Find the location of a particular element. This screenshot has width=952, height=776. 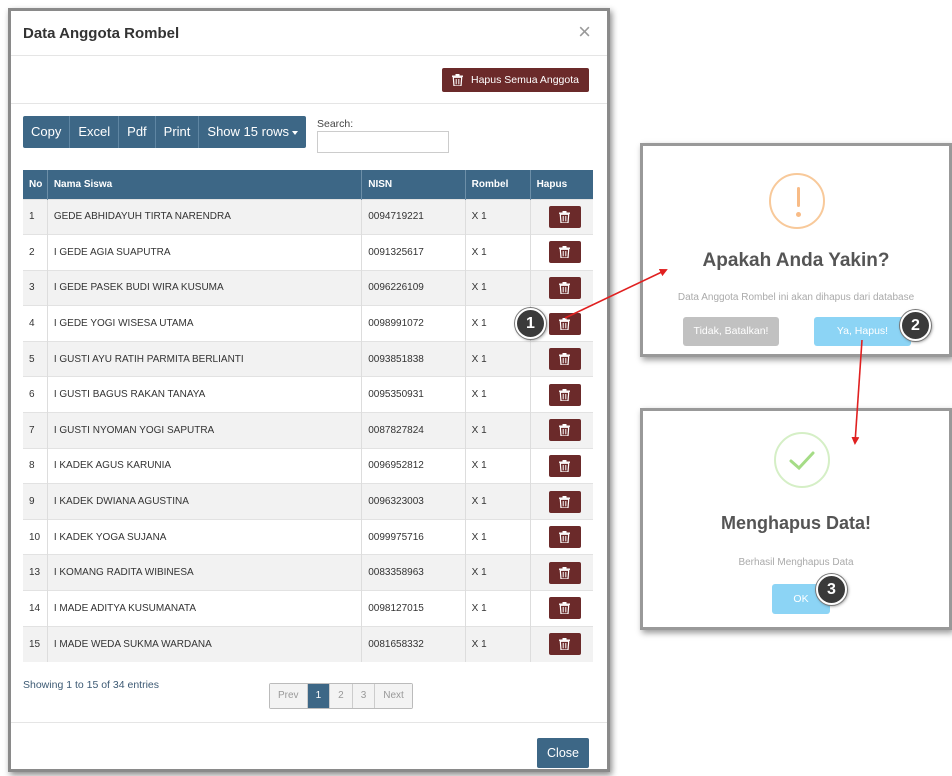

column-header-rombel: Rombel is located at coordinates (498, 184).